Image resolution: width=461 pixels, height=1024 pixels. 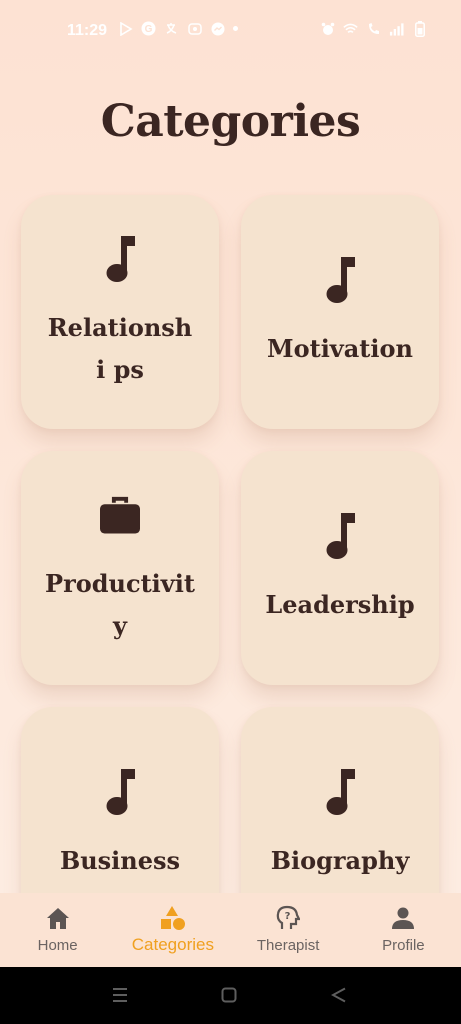 What do you see at coordinates (172, 944) in the screenshot?
I see `nav-label: Categories` at bounding box center [172, 944].